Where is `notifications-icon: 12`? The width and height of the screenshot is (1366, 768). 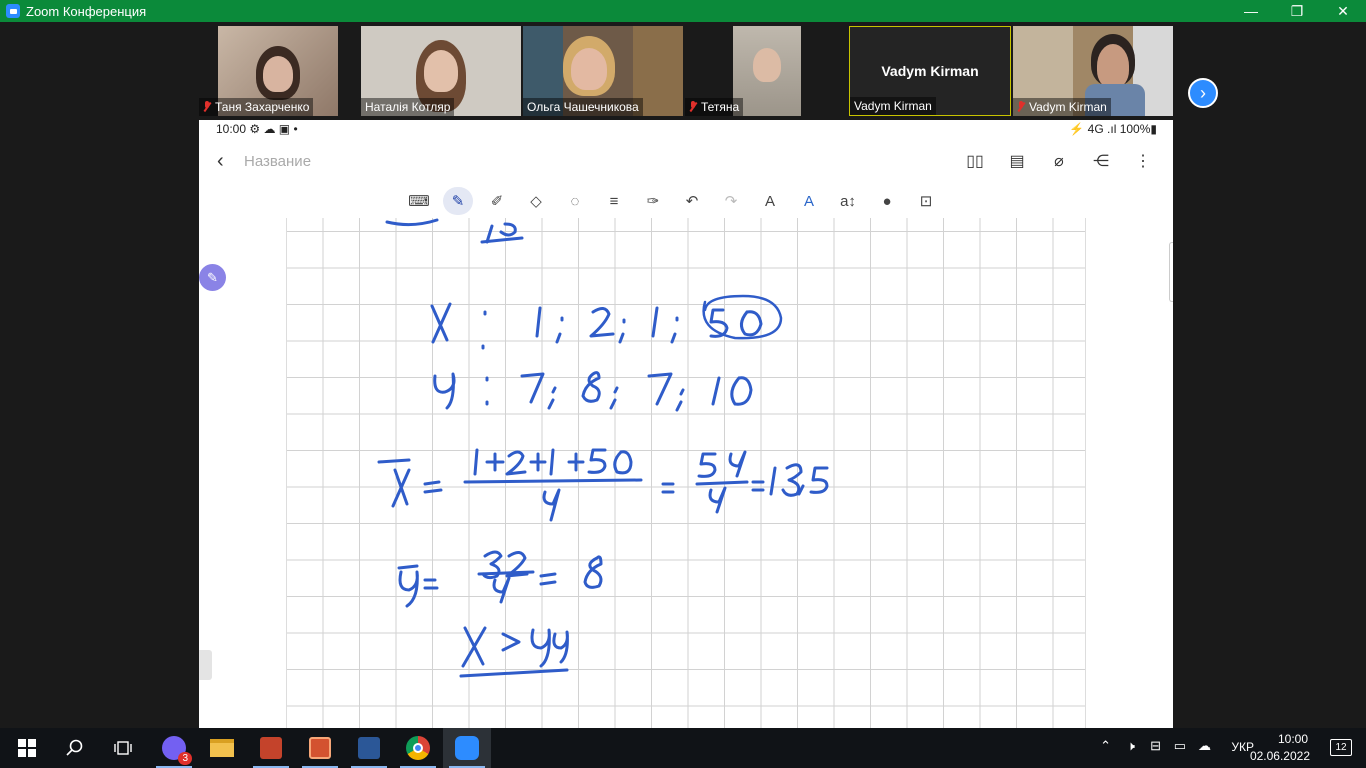 notifications-icon: 12 is located at coordinates (1341, 747).